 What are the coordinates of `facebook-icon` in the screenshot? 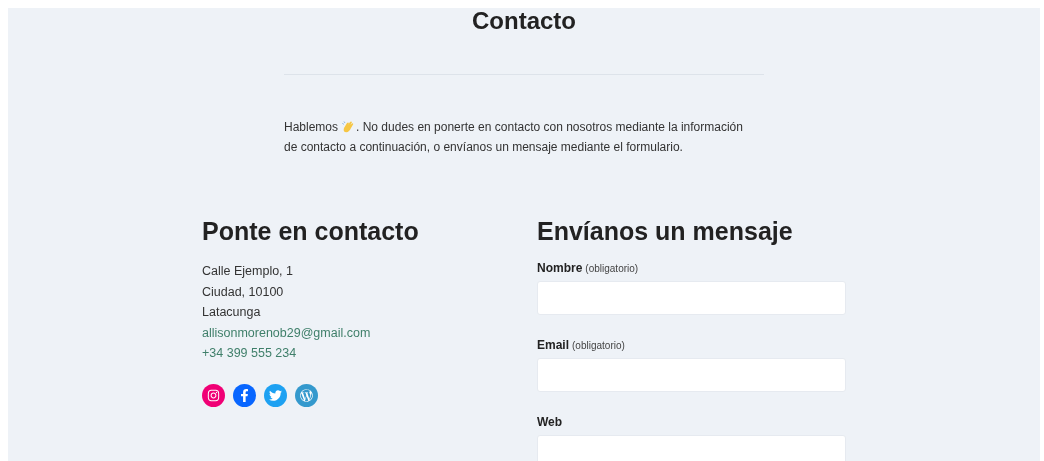 It's located at (244, 395).